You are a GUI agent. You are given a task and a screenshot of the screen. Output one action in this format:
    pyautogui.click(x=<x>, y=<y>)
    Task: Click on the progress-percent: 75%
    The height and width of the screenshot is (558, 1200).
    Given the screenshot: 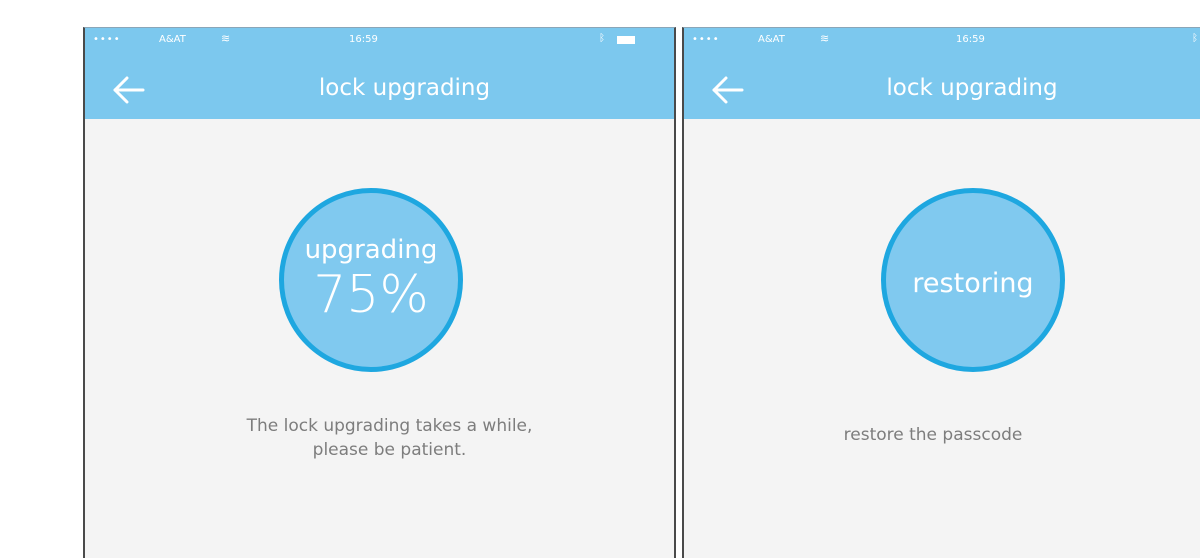 What is the action you would take?
    pyautogui.click(x=371, y=295)
    